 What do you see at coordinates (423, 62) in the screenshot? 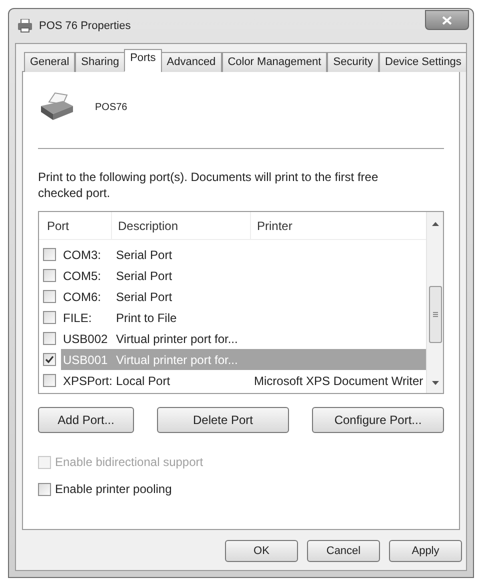
I see `tab: Device Settings` at bounding box center [423, 62].